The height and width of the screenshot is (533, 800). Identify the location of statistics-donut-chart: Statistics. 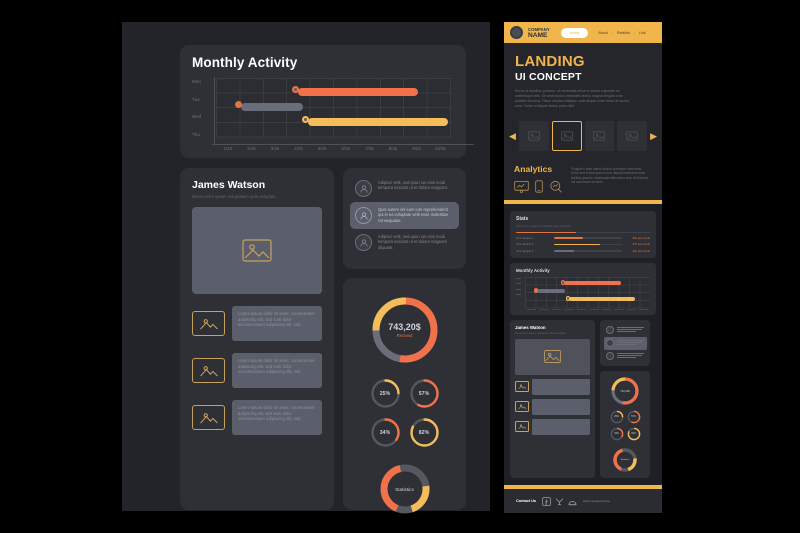
(405, 489).